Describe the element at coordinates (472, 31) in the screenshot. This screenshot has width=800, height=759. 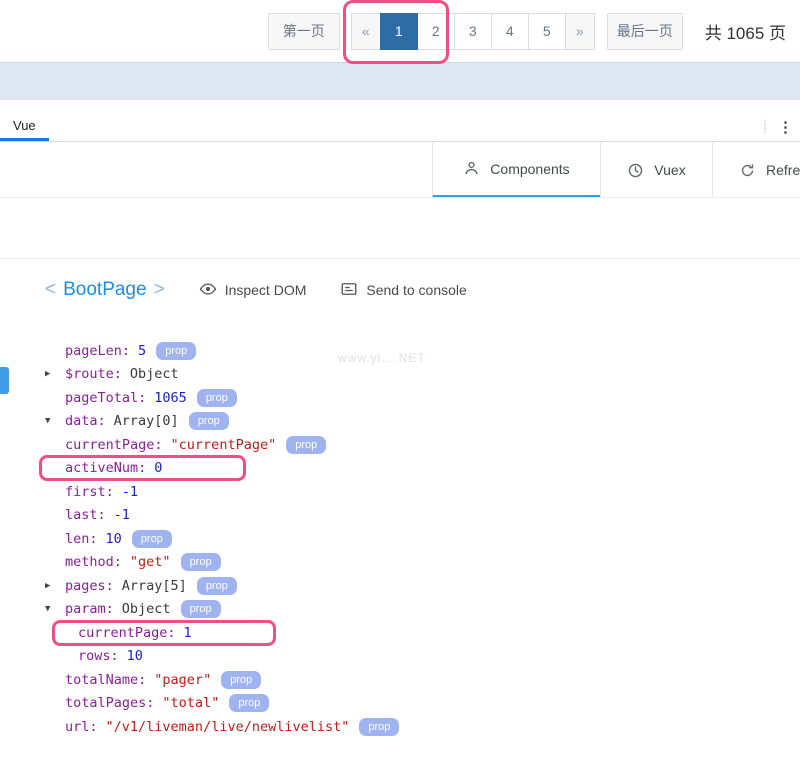
I see `page-button-3: 3` at that location.